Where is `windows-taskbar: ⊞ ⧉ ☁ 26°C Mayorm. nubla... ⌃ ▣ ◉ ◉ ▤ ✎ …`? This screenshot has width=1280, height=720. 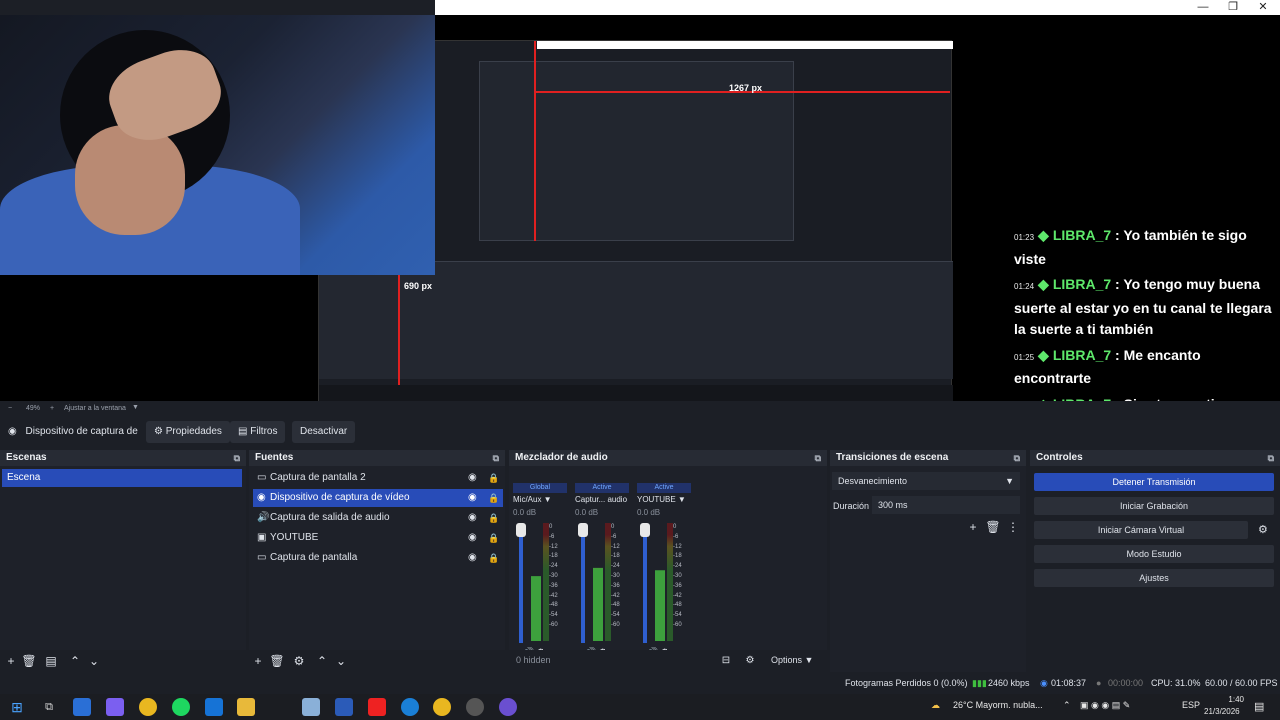 windows-taskbar: ⊞ ⧉ ☁ 26°C Mayorm. nubla... ⌃ ▣ ◉ ◉ ▤ ✎ … is located at coordinates (640, 707).